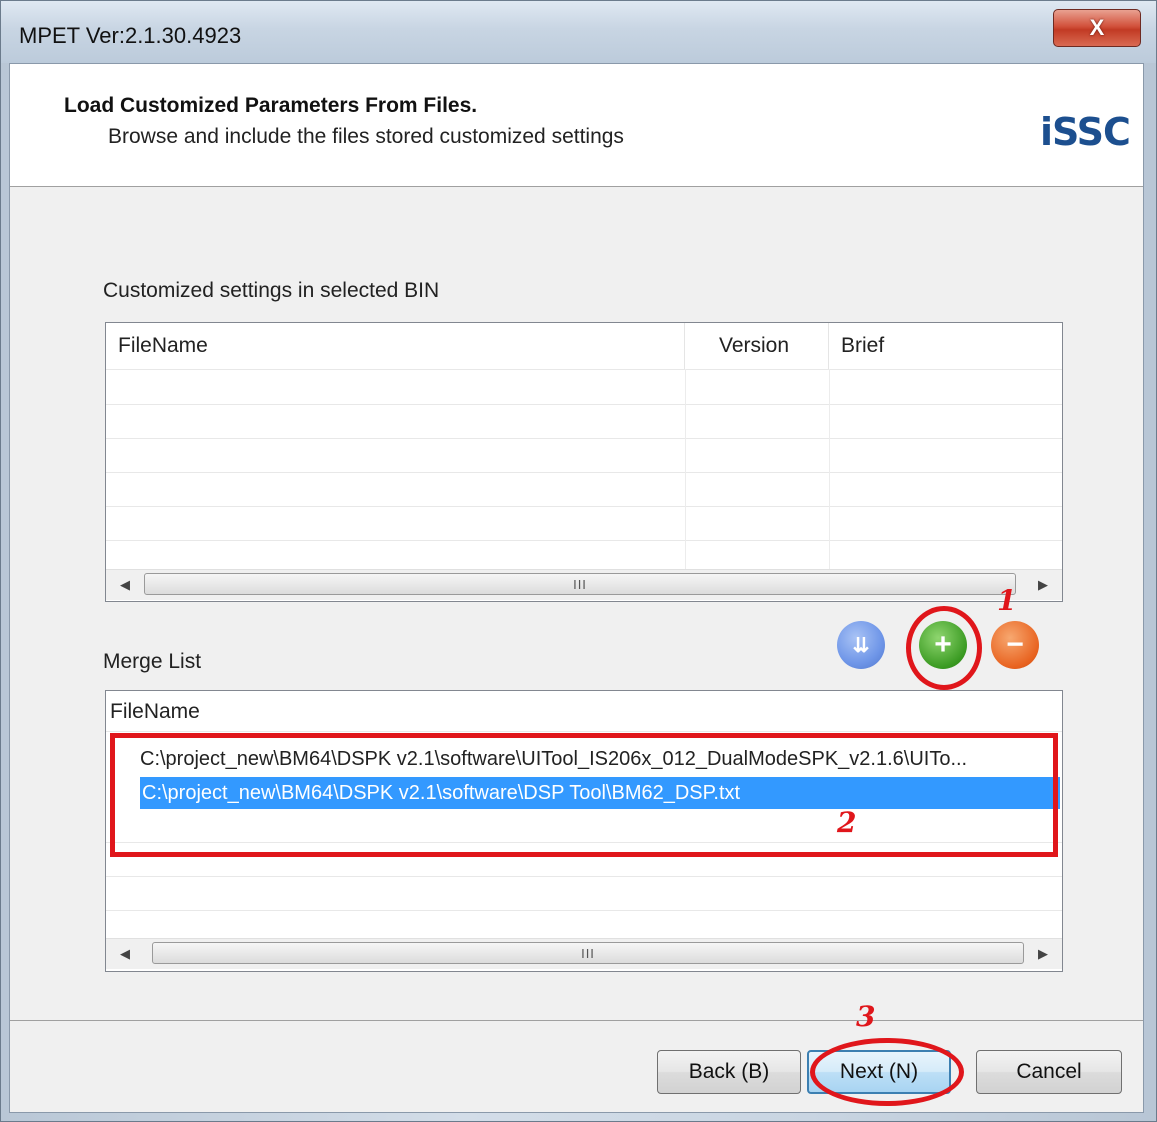  Describe the element at coordinates (584, 795) in the screenshot. I see `annotation-rect-merge-rows` at that location.